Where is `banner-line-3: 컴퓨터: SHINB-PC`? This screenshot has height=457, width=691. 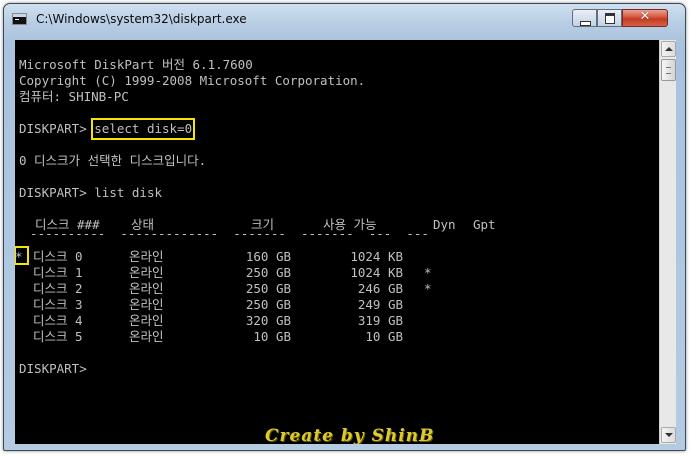 banner-line-3: 컴퓨터: SHINB-PC is located at coordinates (74, 96).